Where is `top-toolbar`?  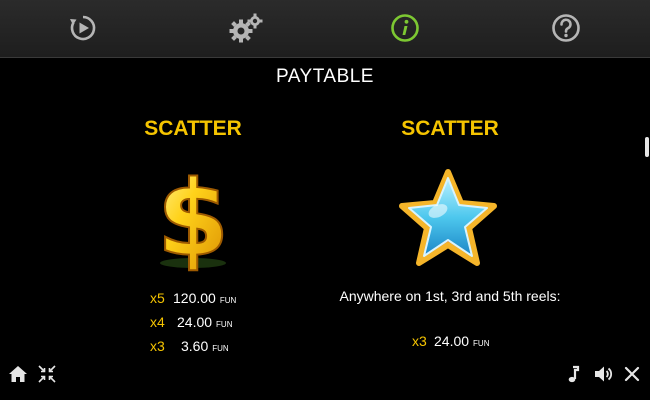 top-toolbar is located at coordinates (325, 29).